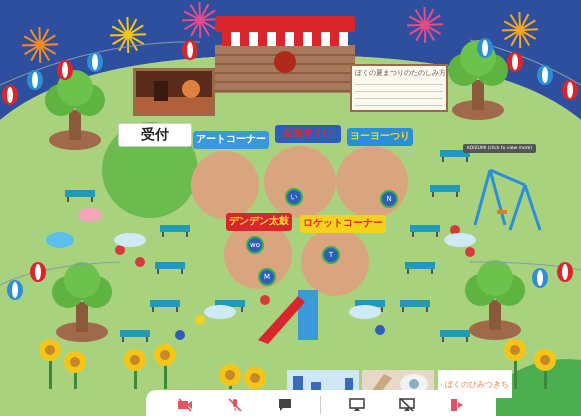  I want to click on booth-area, so click(372, 182).